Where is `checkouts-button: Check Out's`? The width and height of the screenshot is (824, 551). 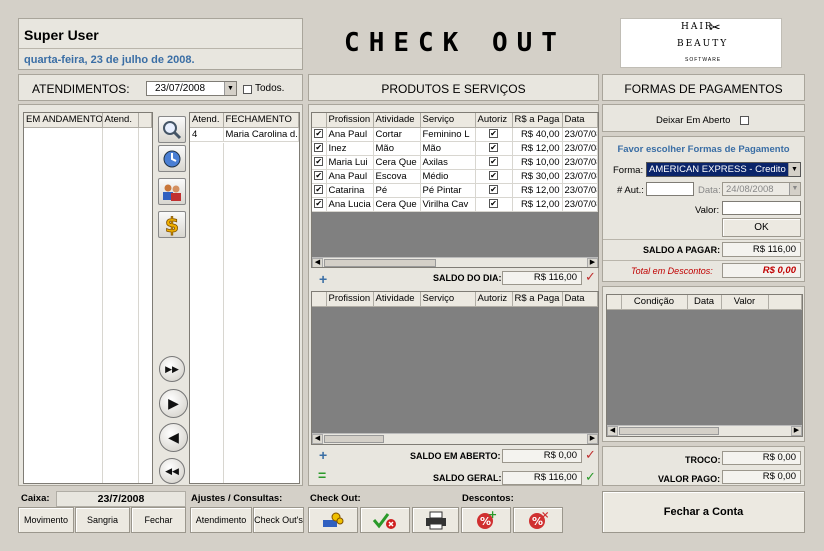
checkouts-button: Check Out's is located at coordinates (278, 520).